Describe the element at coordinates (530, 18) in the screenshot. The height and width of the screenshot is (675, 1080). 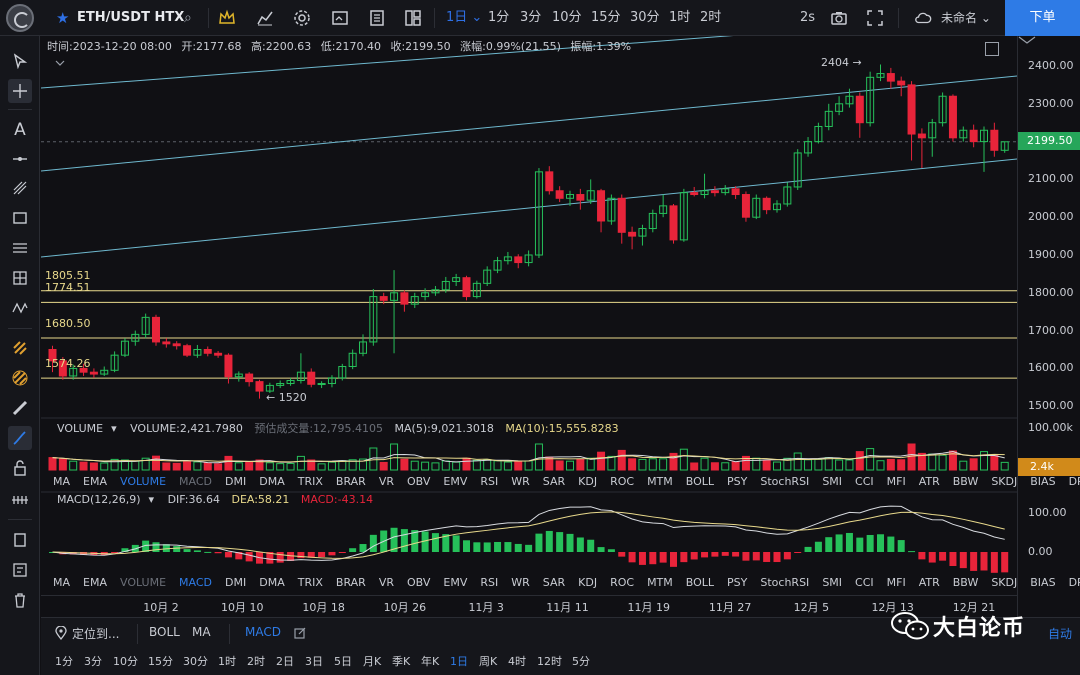
I see `interval-3m: 3分` at that location.